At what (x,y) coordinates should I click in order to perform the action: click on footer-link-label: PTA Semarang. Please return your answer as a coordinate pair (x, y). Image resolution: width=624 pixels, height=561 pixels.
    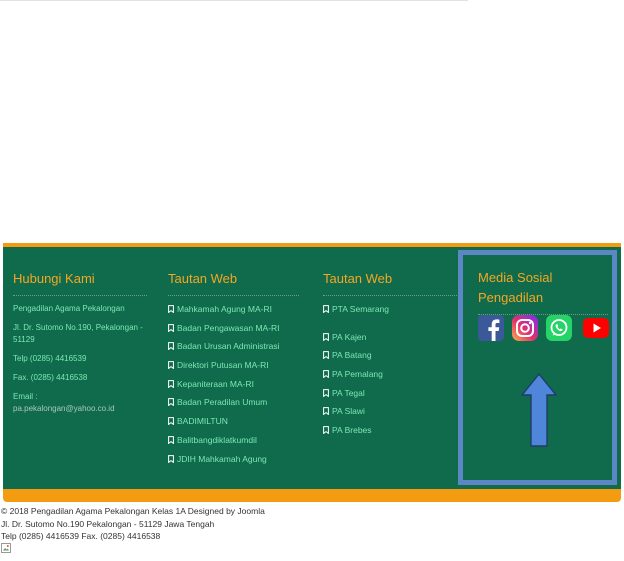
    Looking at the image, I should click on (361, 309).